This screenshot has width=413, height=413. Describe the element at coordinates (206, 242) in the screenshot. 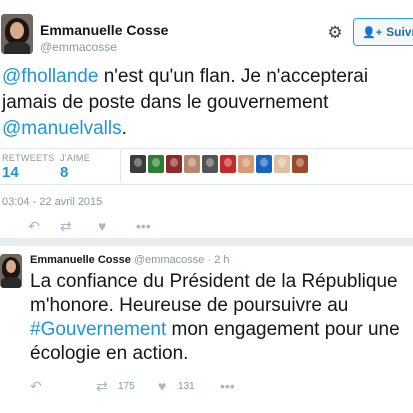

I see `timeline-separator` at that location.